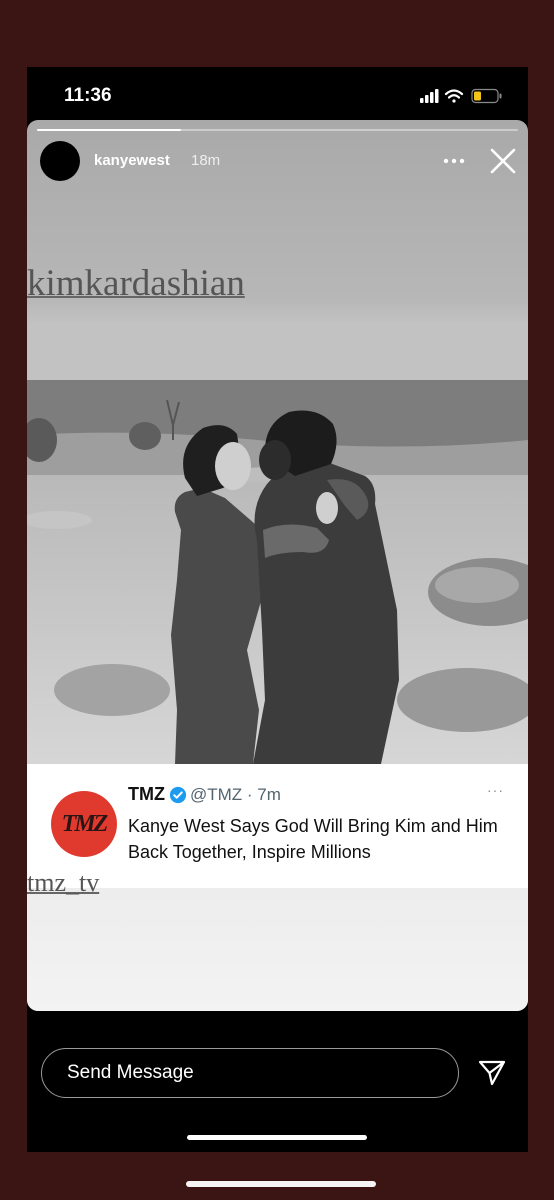  What do you see at coordinates (277, 130) in the screenshot?
I see `story-progress-bar` at bounding box center [277, 130].